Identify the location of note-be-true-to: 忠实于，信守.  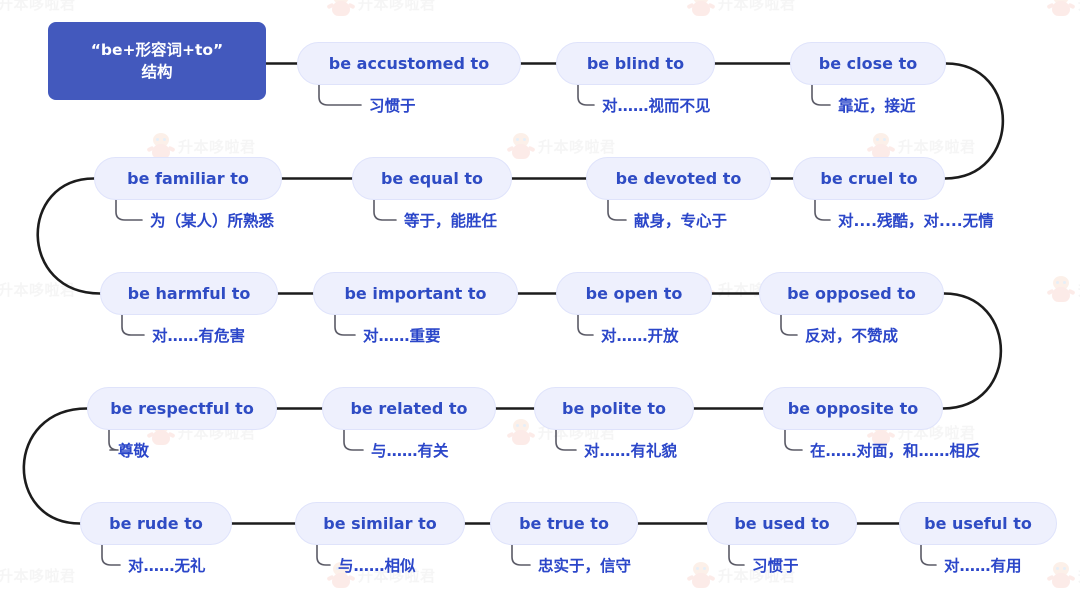
(585, 566).